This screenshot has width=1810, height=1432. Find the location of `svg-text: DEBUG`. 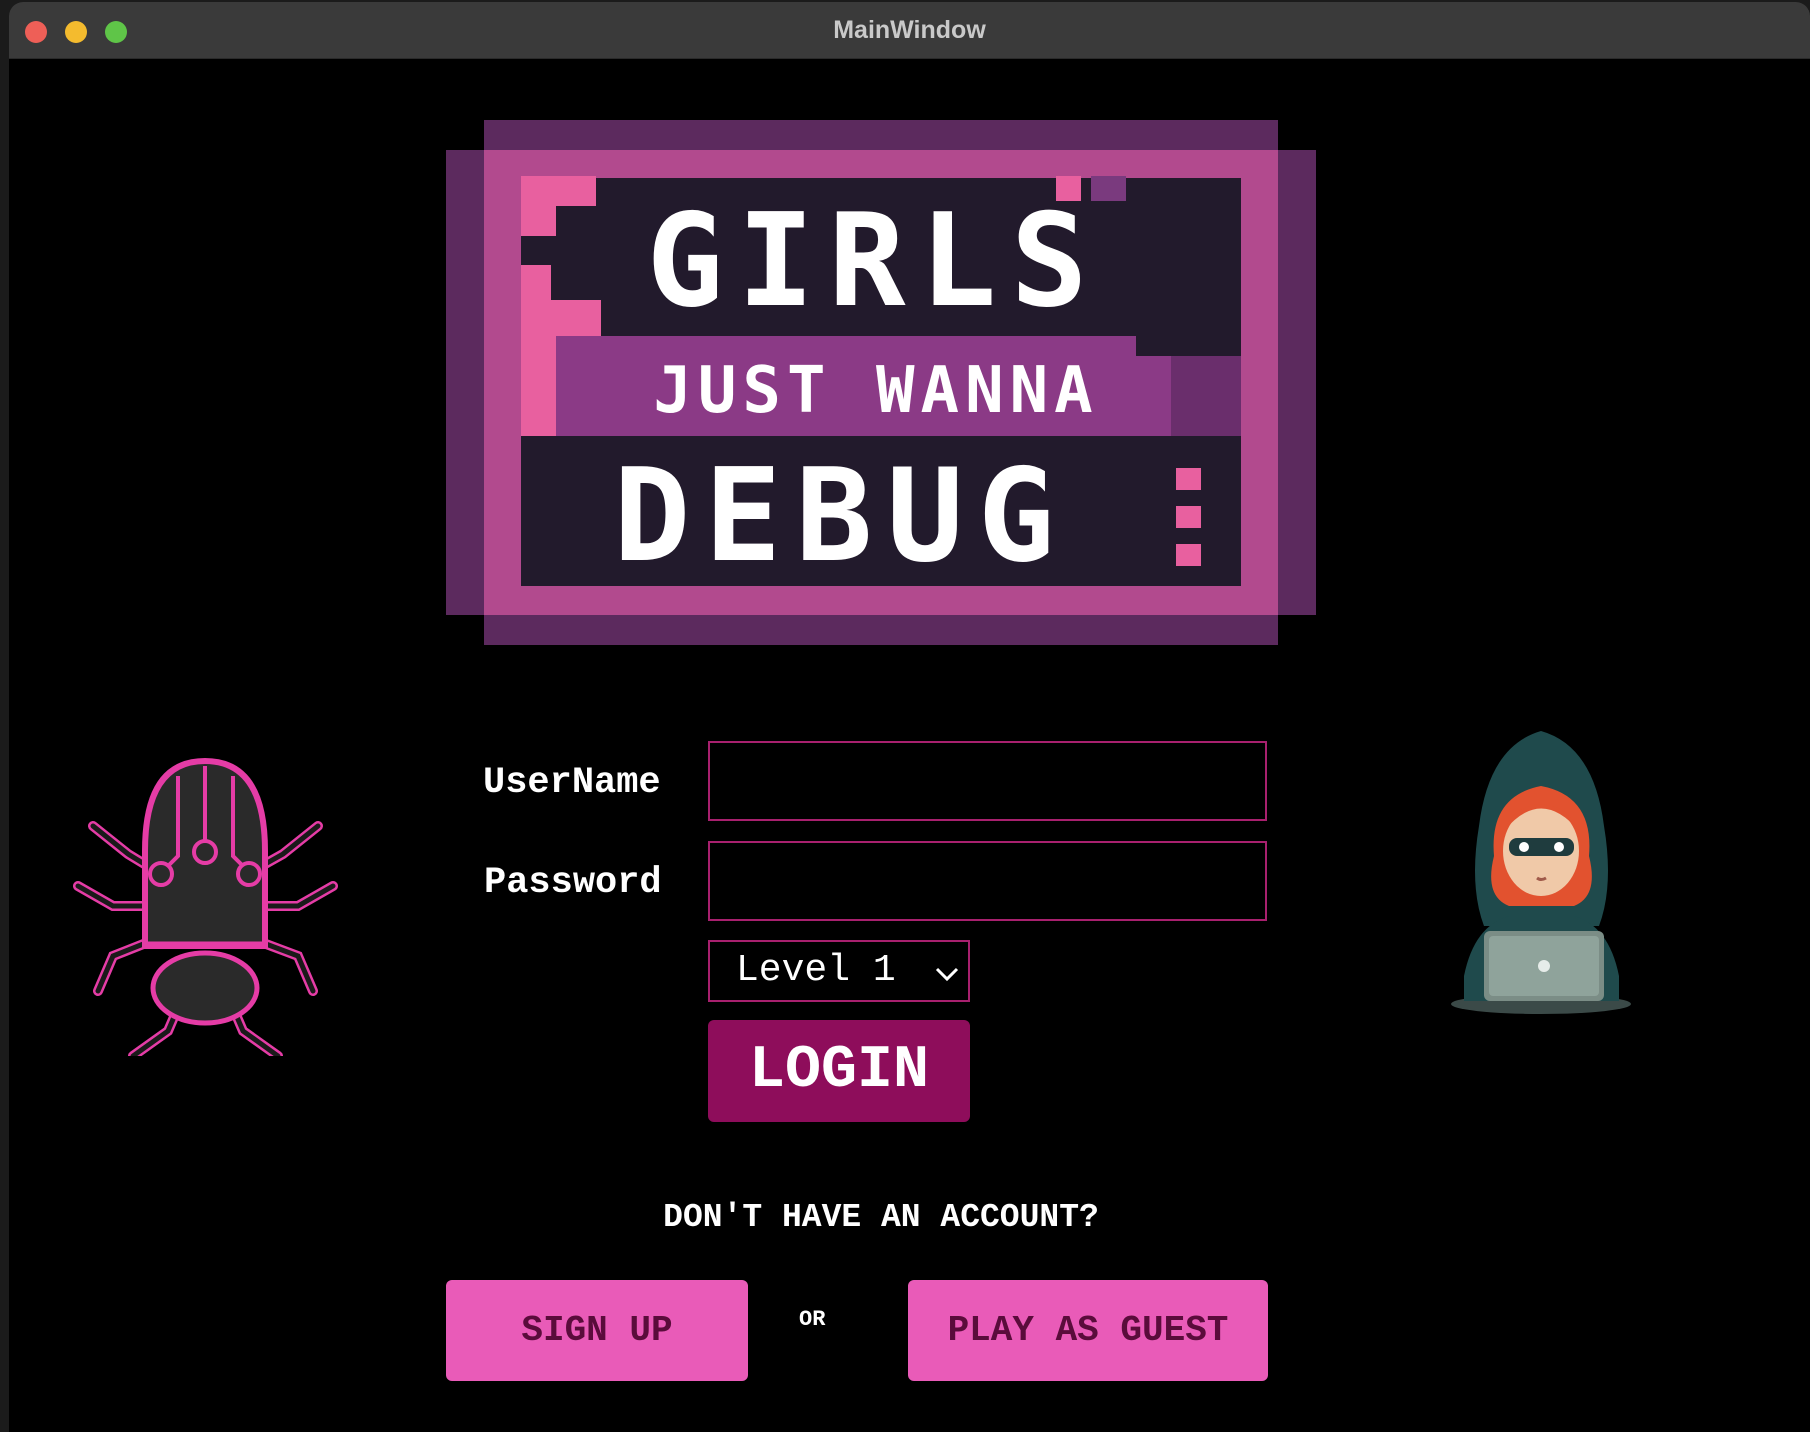

svg-text: DEBUG is located at coordinates (840, 516).